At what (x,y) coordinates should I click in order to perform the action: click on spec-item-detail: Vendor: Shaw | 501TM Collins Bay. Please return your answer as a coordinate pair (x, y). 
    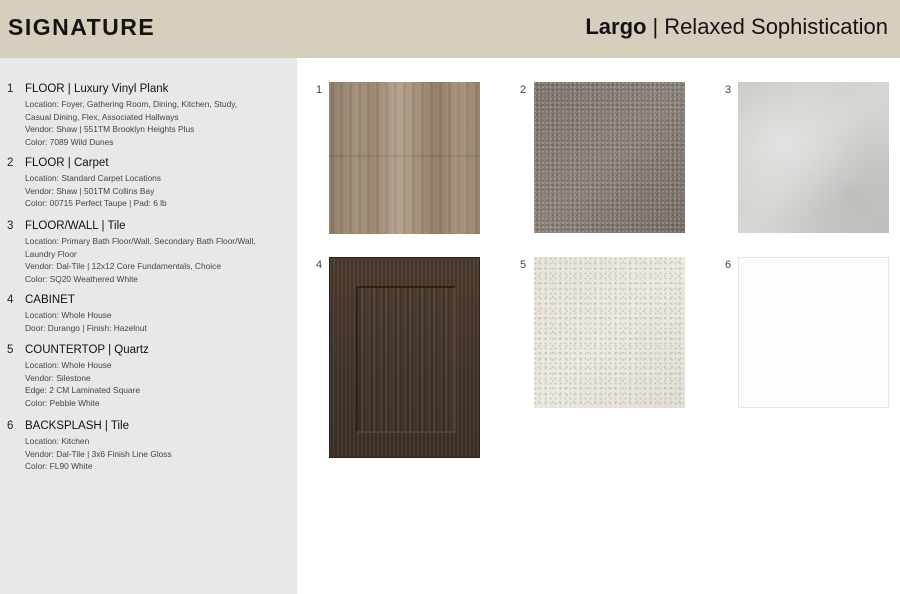
    Looking at the image, I should click on (90, 190).